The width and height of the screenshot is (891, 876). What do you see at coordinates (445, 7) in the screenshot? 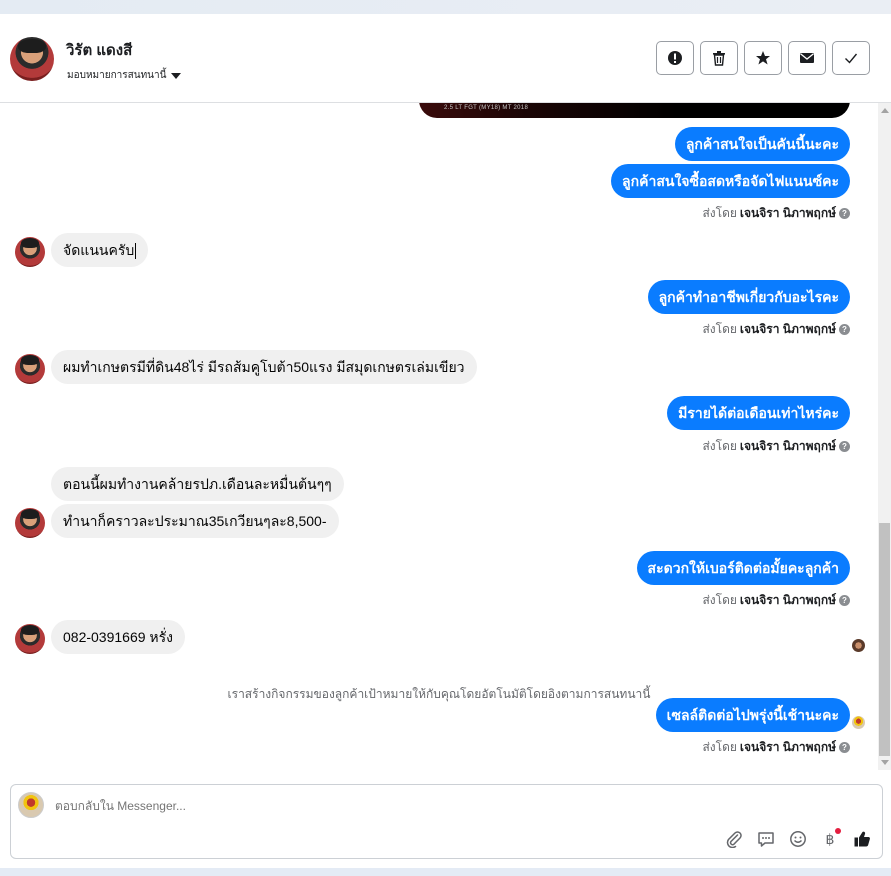
I see `top-strip` at bounding box center [445, 7].